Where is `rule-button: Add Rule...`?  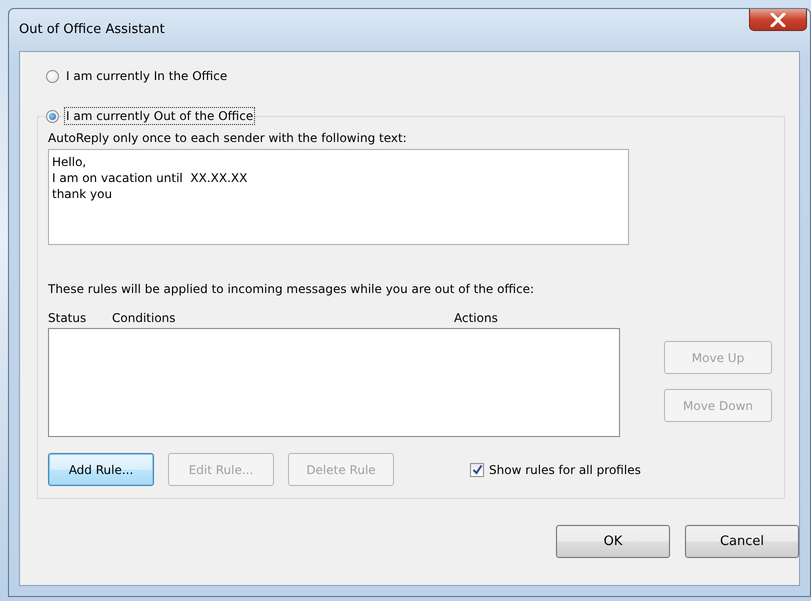
rule-button: Add Rule... is located at coordinates (101, 469).